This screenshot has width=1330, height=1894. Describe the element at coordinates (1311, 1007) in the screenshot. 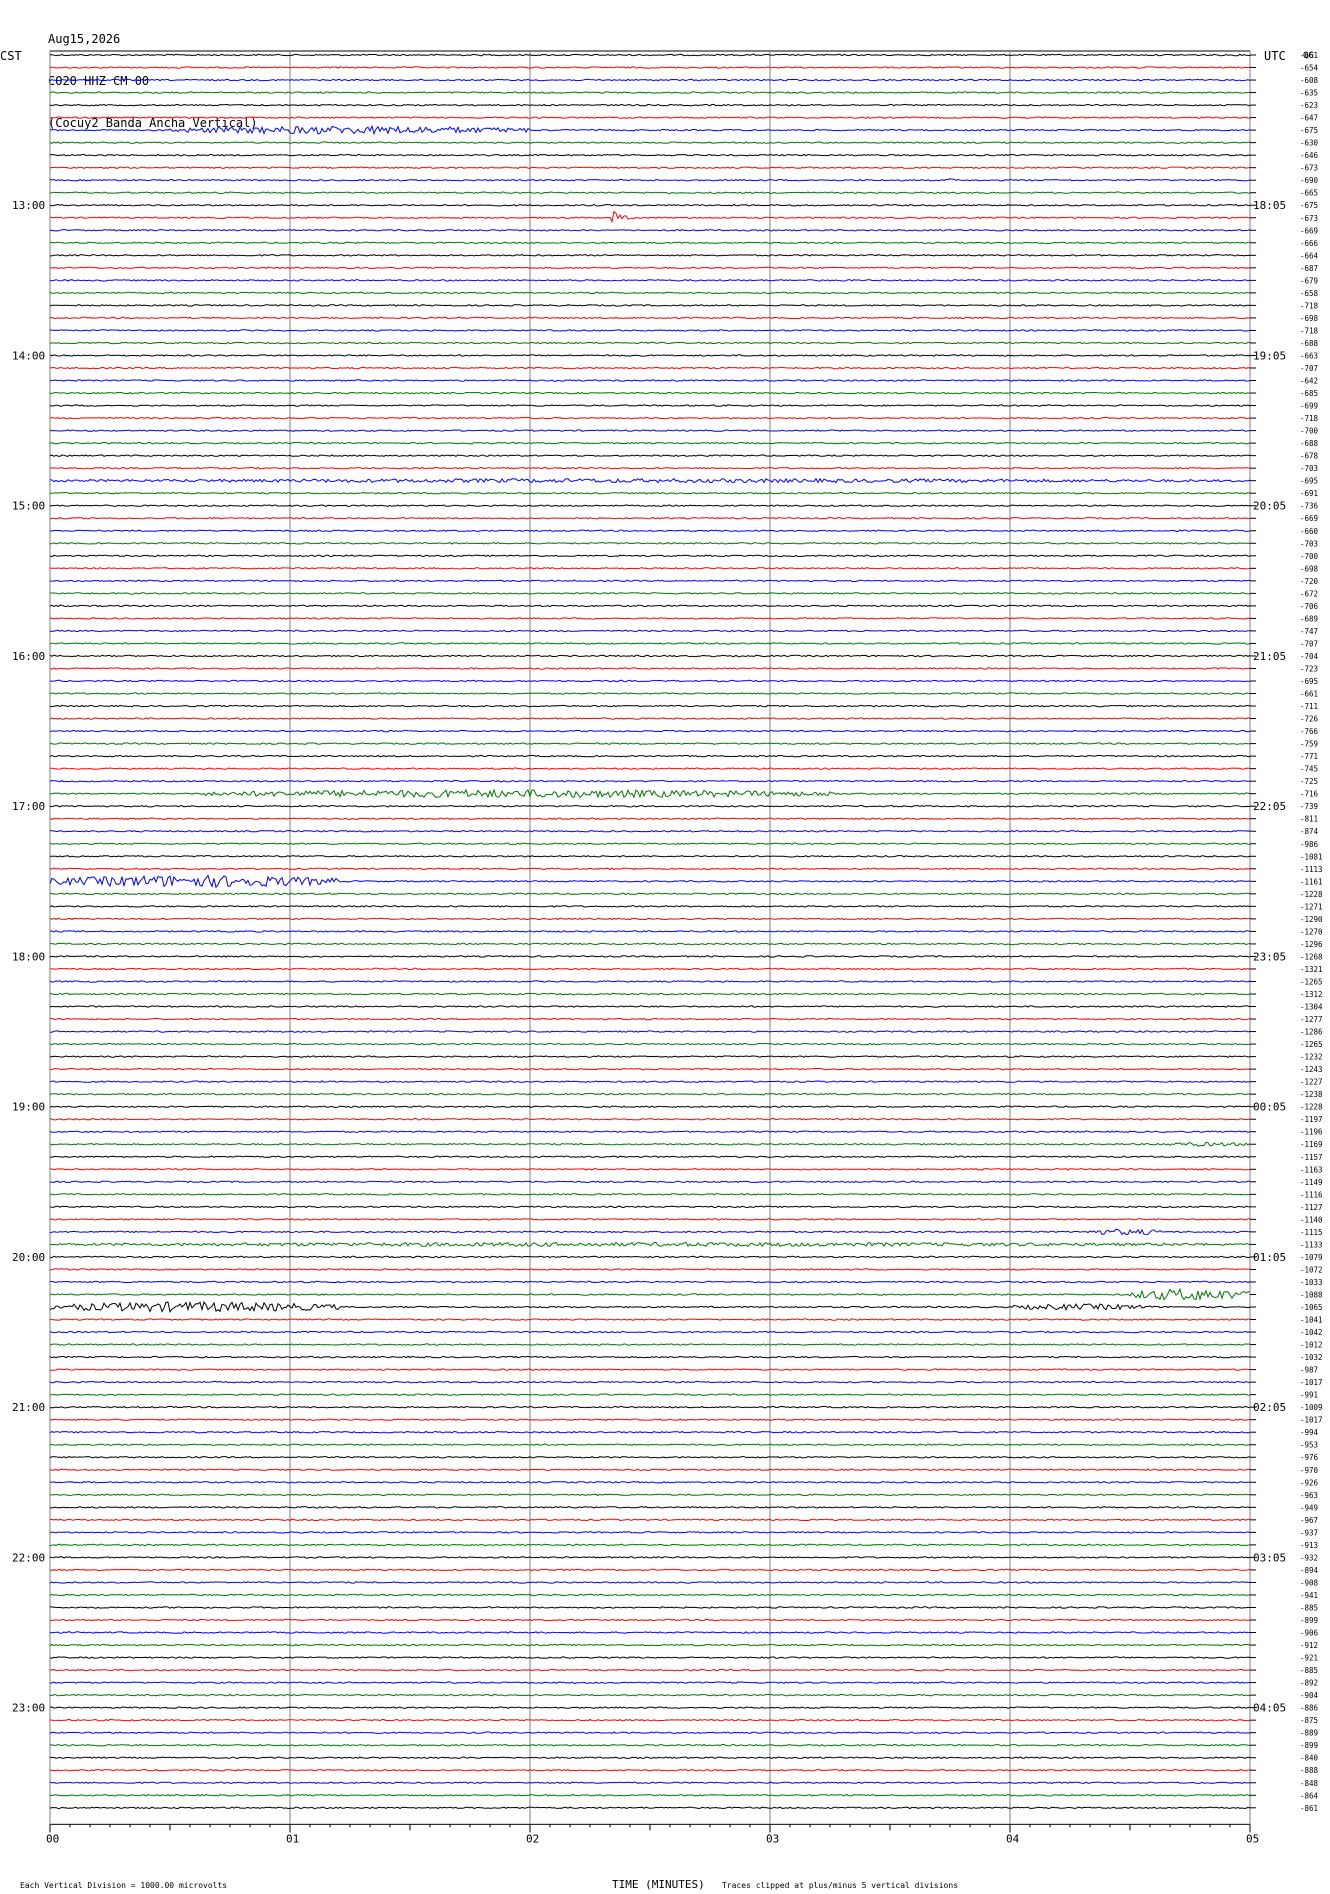

I see `row-offset-label: -1304` at that location.